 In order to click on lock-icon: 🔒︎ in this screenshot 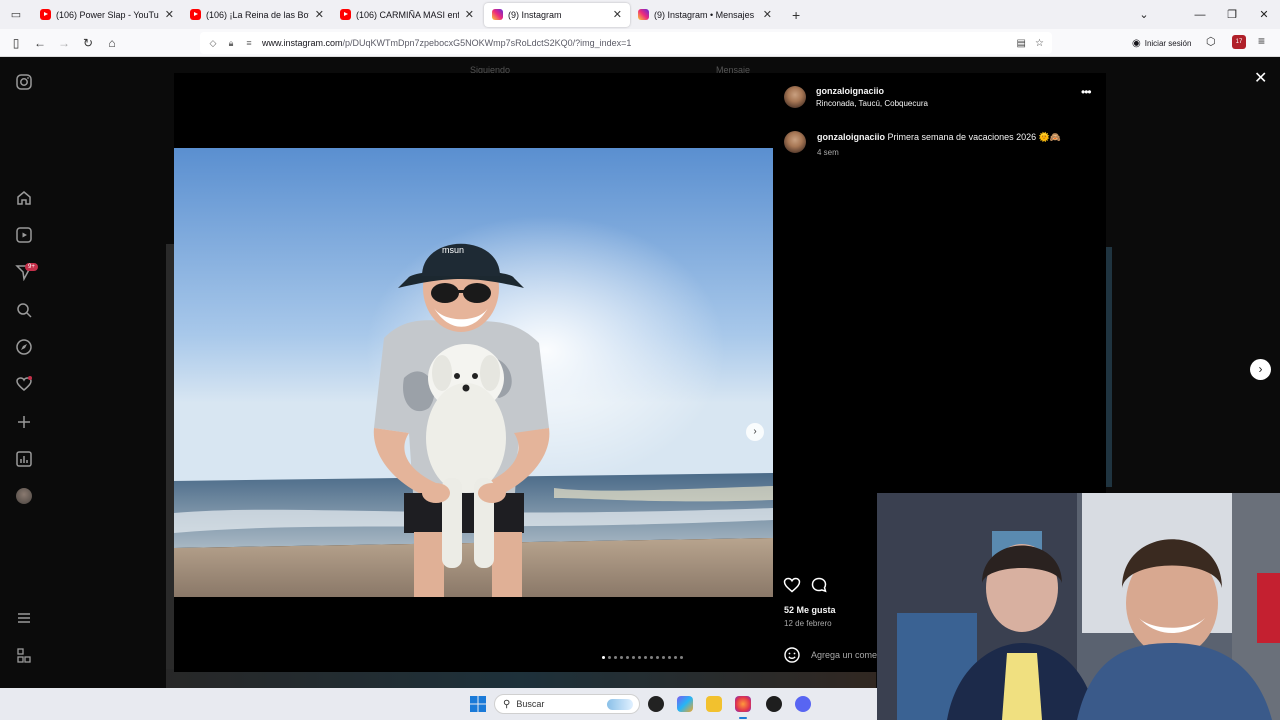, I will do `click(231, 43)`.